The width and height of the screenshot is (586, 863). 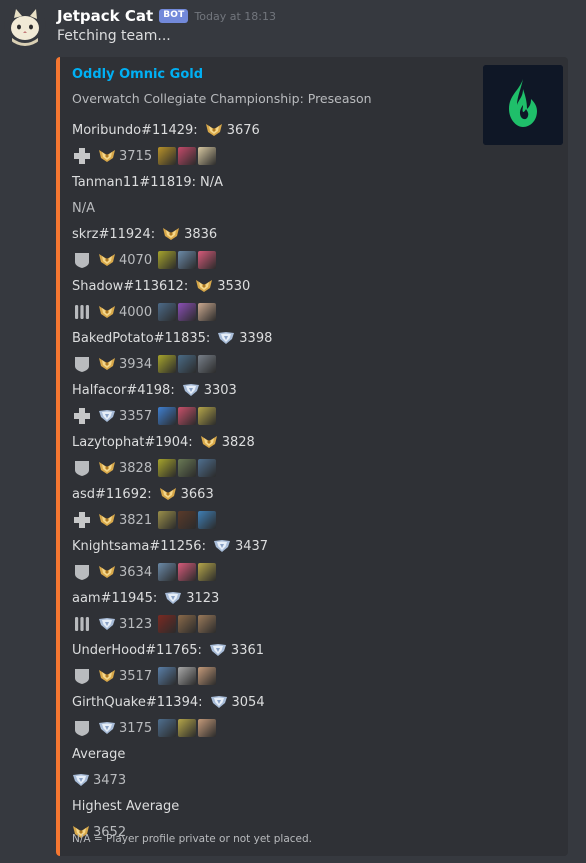 What do you see at coordinates (272, 728) in the screenshot?
I see `player-detail-row: 3175` at bounding box center [272, 728].